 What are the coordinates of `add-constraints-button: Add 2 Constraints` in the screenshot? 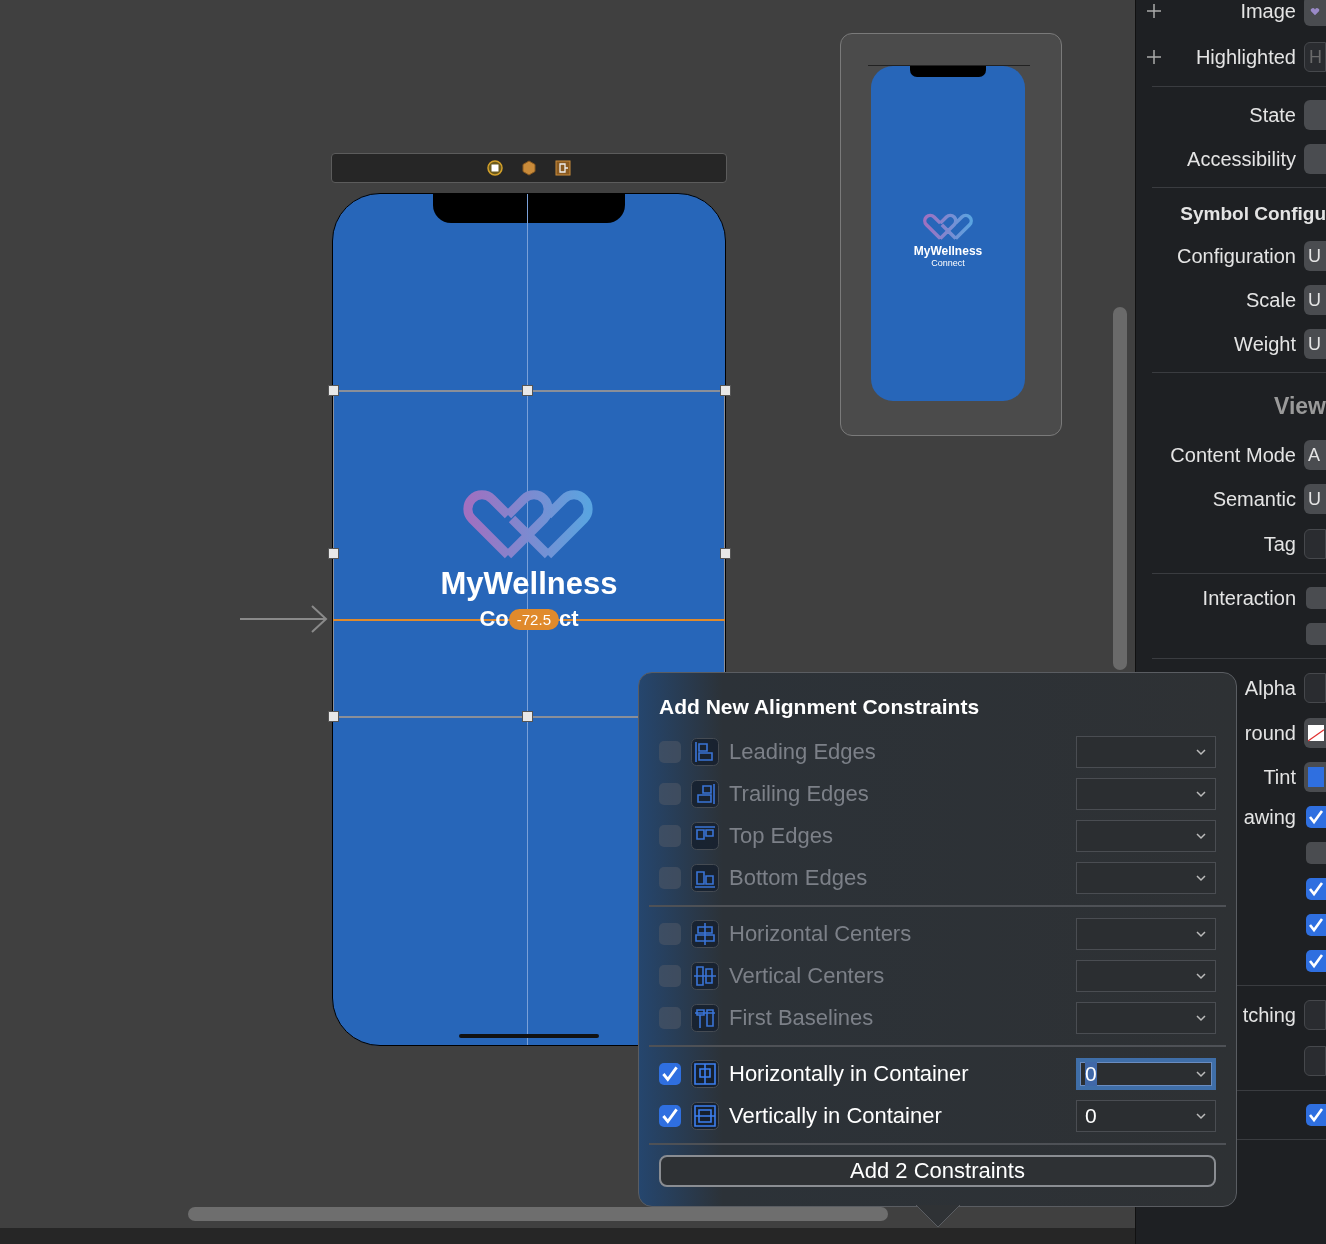 It's located at (937, 1171).